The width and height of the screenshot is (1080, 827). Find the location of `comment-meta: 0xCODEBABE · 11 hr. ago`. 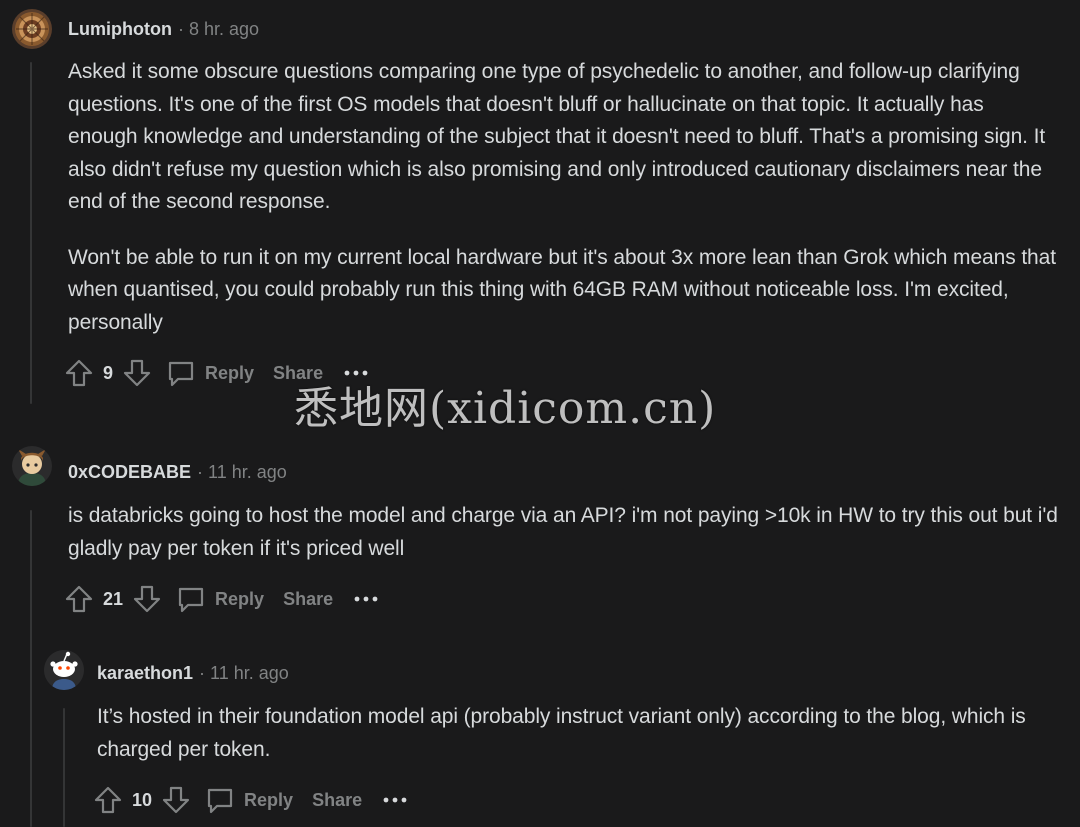

comment-meta: 0xCODEBABE · 11 hr. ago is located at coordinates (177, 472).